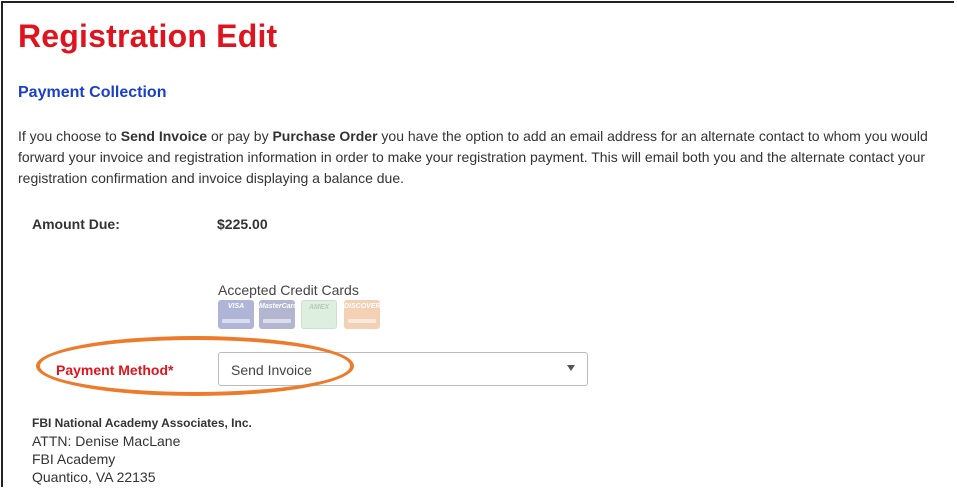 The image size is (957, 489). I want to click on section-title-payment-collection: Payment Collection, so click(92, 92).